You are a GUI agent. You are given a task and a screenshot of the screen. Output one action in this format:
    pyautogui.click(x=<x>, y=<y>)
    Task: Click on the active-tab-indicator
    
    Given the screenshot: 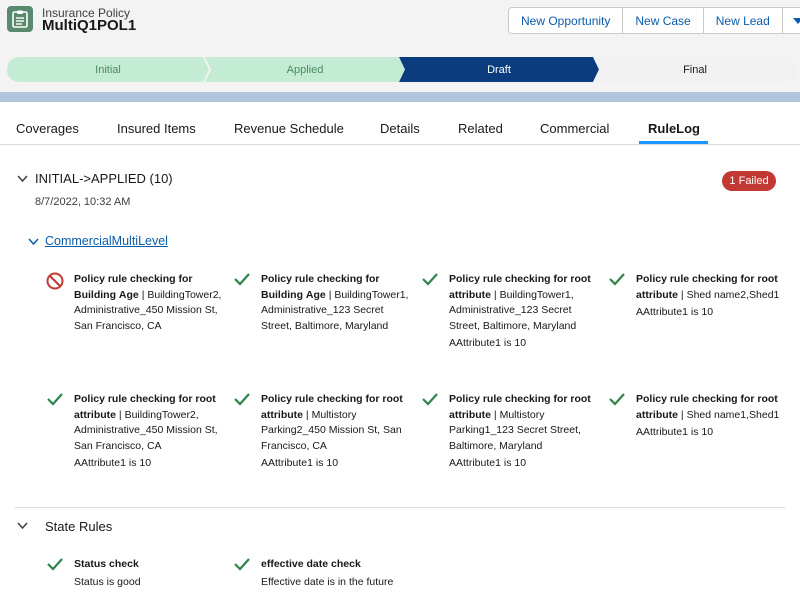 What is the action you would take?
    pyautogui.click(x=673, y=142)
    